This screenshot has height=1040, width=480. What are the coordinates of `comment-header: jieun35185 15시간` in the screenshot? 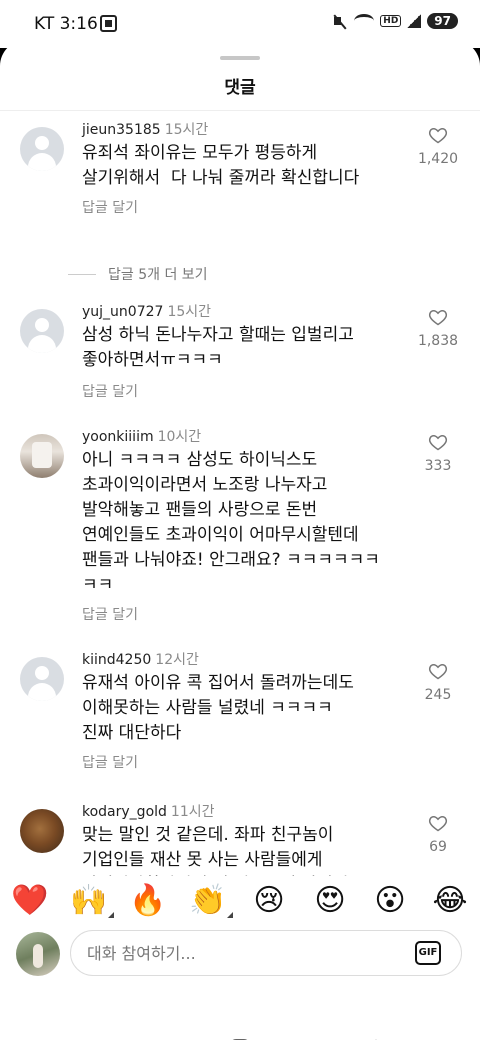 It's located at (145, 129).